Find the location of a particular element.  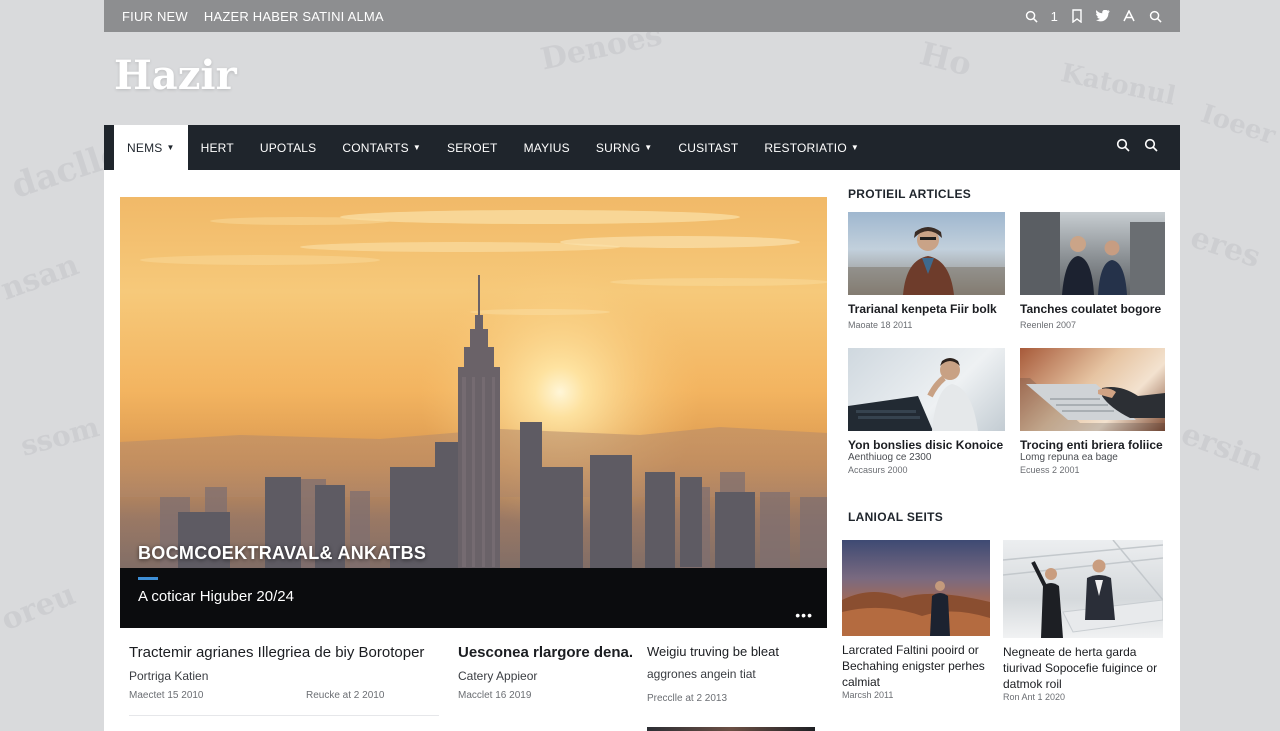

story-date: Maectet 15 2010 is located at coordinates (166, 695).